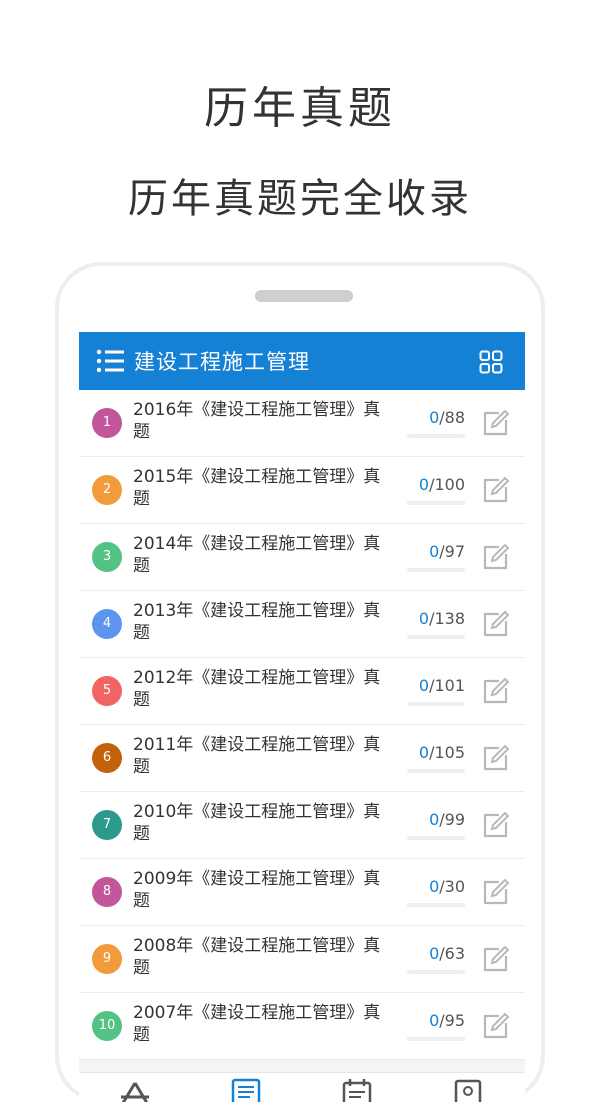  What do you see at coordinates (452, 1020) in the screenshot?
I see `exam-total-count: /95` at bounding box center [452, 1020].